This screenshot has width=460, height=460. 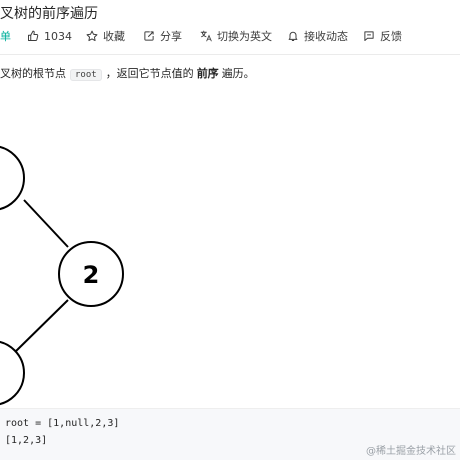 I want to click on notify-label: 接收动态, so click(x=326, y=36).